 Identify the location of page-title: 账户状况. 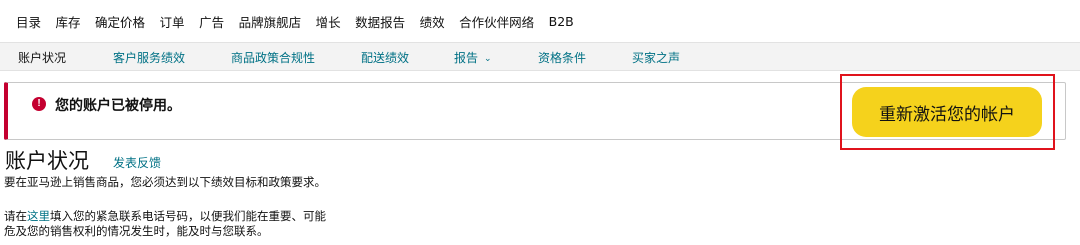
(47, 161).